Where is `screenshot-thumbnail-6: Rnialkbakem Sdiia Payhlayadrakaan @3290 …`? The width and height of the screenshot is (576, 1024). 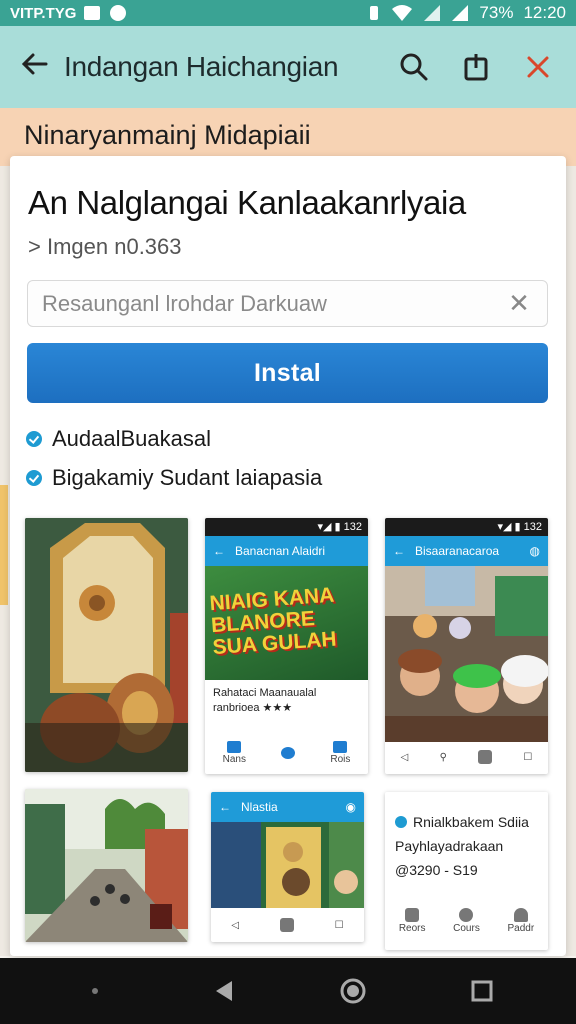 screenshot-thumbnail-6: Rnialkbakem Sdiia Payhlayadrakaan @3290 … is located at coordinates (466, 871).